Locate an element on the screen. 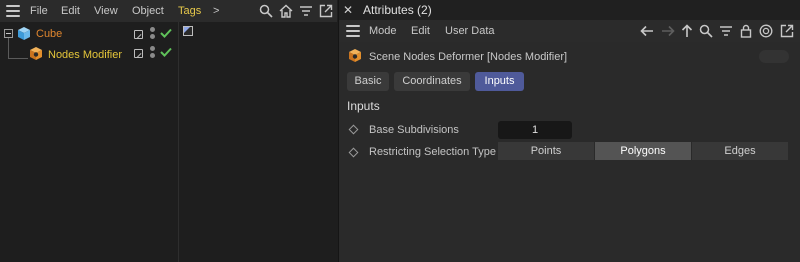 This screenshot has width=800, height=262. object-title: Scene Nodes Deformer [Nodes Modifier] is located at coordinates (468, 57).